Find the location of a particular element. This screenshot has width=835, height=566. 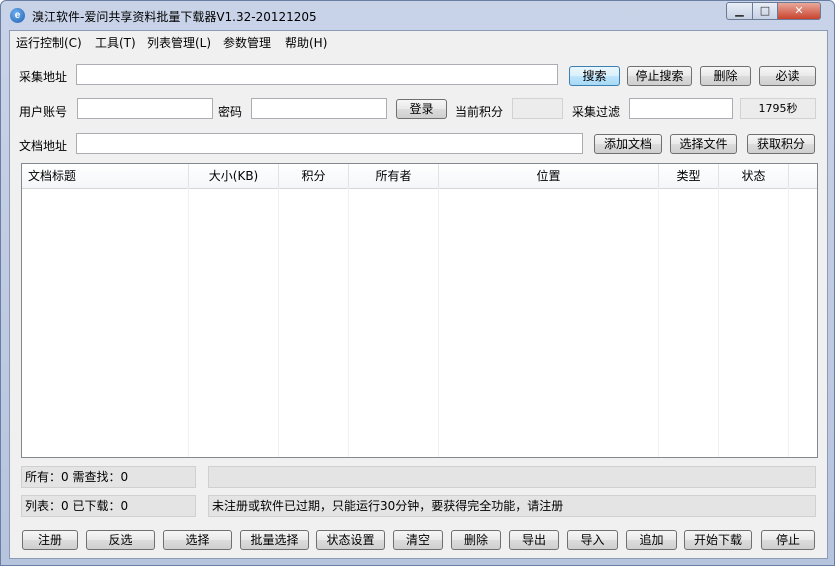

current-points-label: 当前积分 is located at coordinates (479, 112).